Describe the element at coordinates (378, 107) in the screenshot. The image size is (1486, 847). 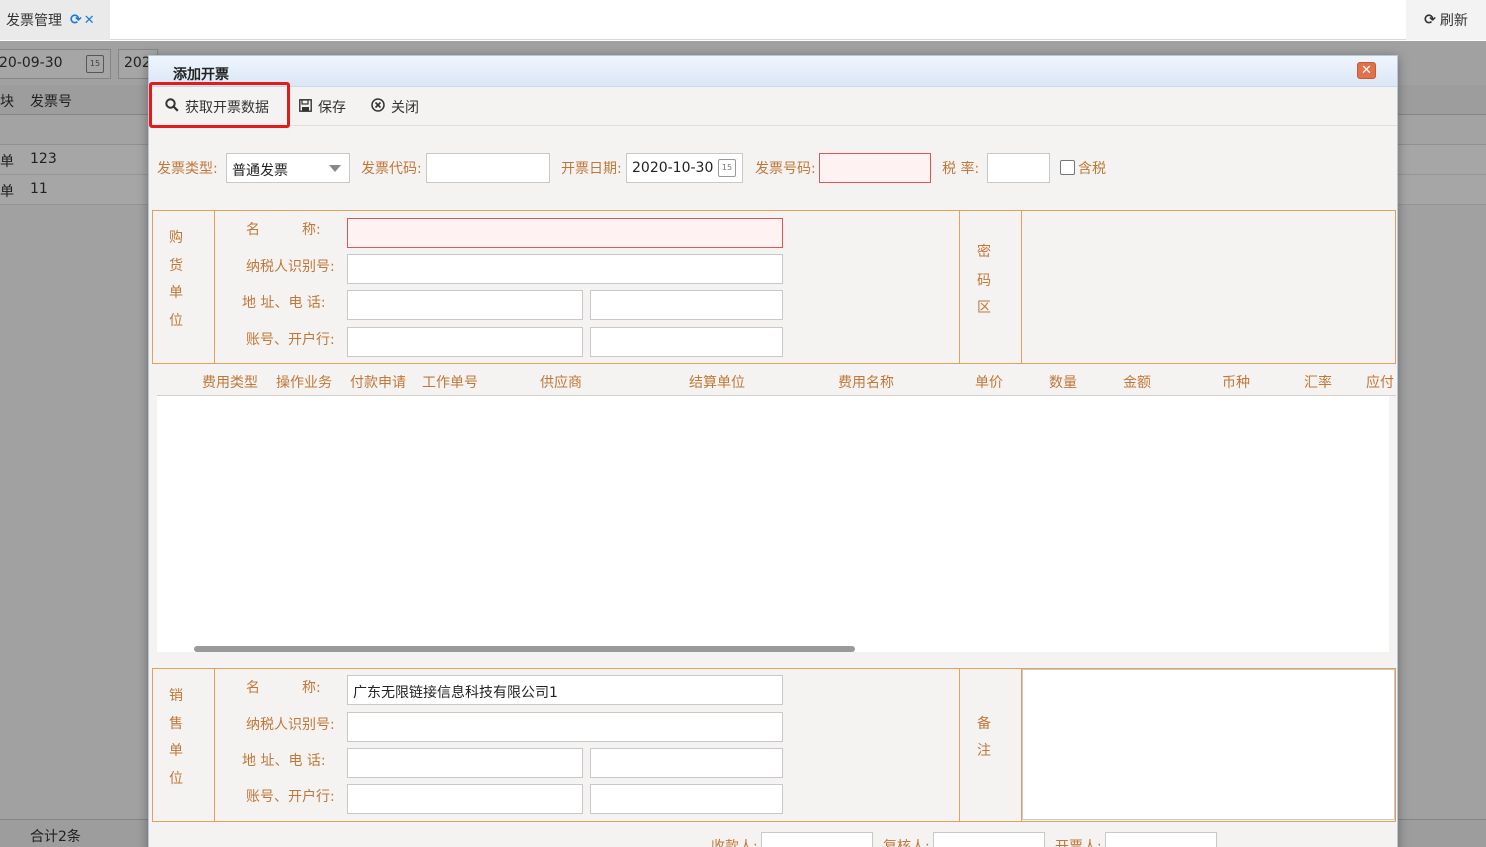
I see `close-circle-icon` at that location.